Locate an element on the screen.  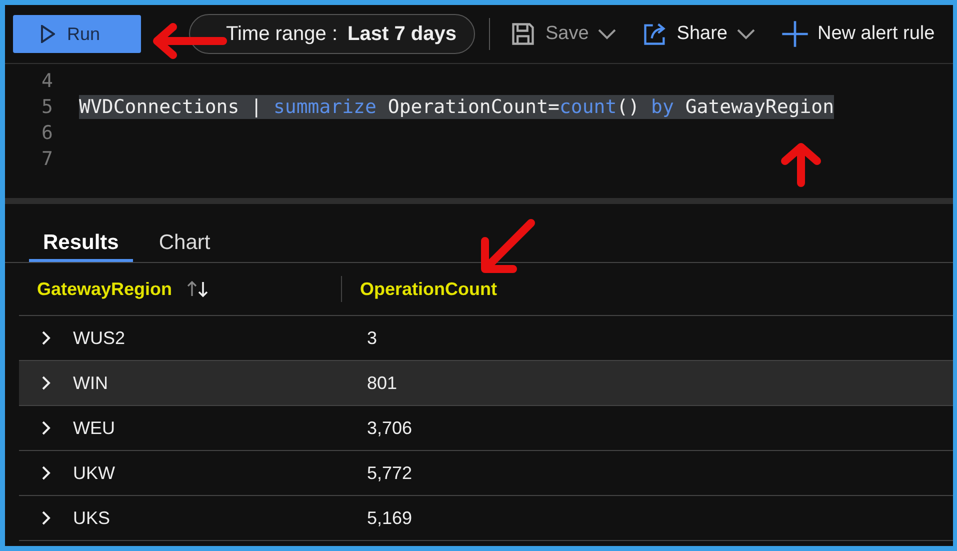
line-number: 7 is located at coordinates (47, 159).